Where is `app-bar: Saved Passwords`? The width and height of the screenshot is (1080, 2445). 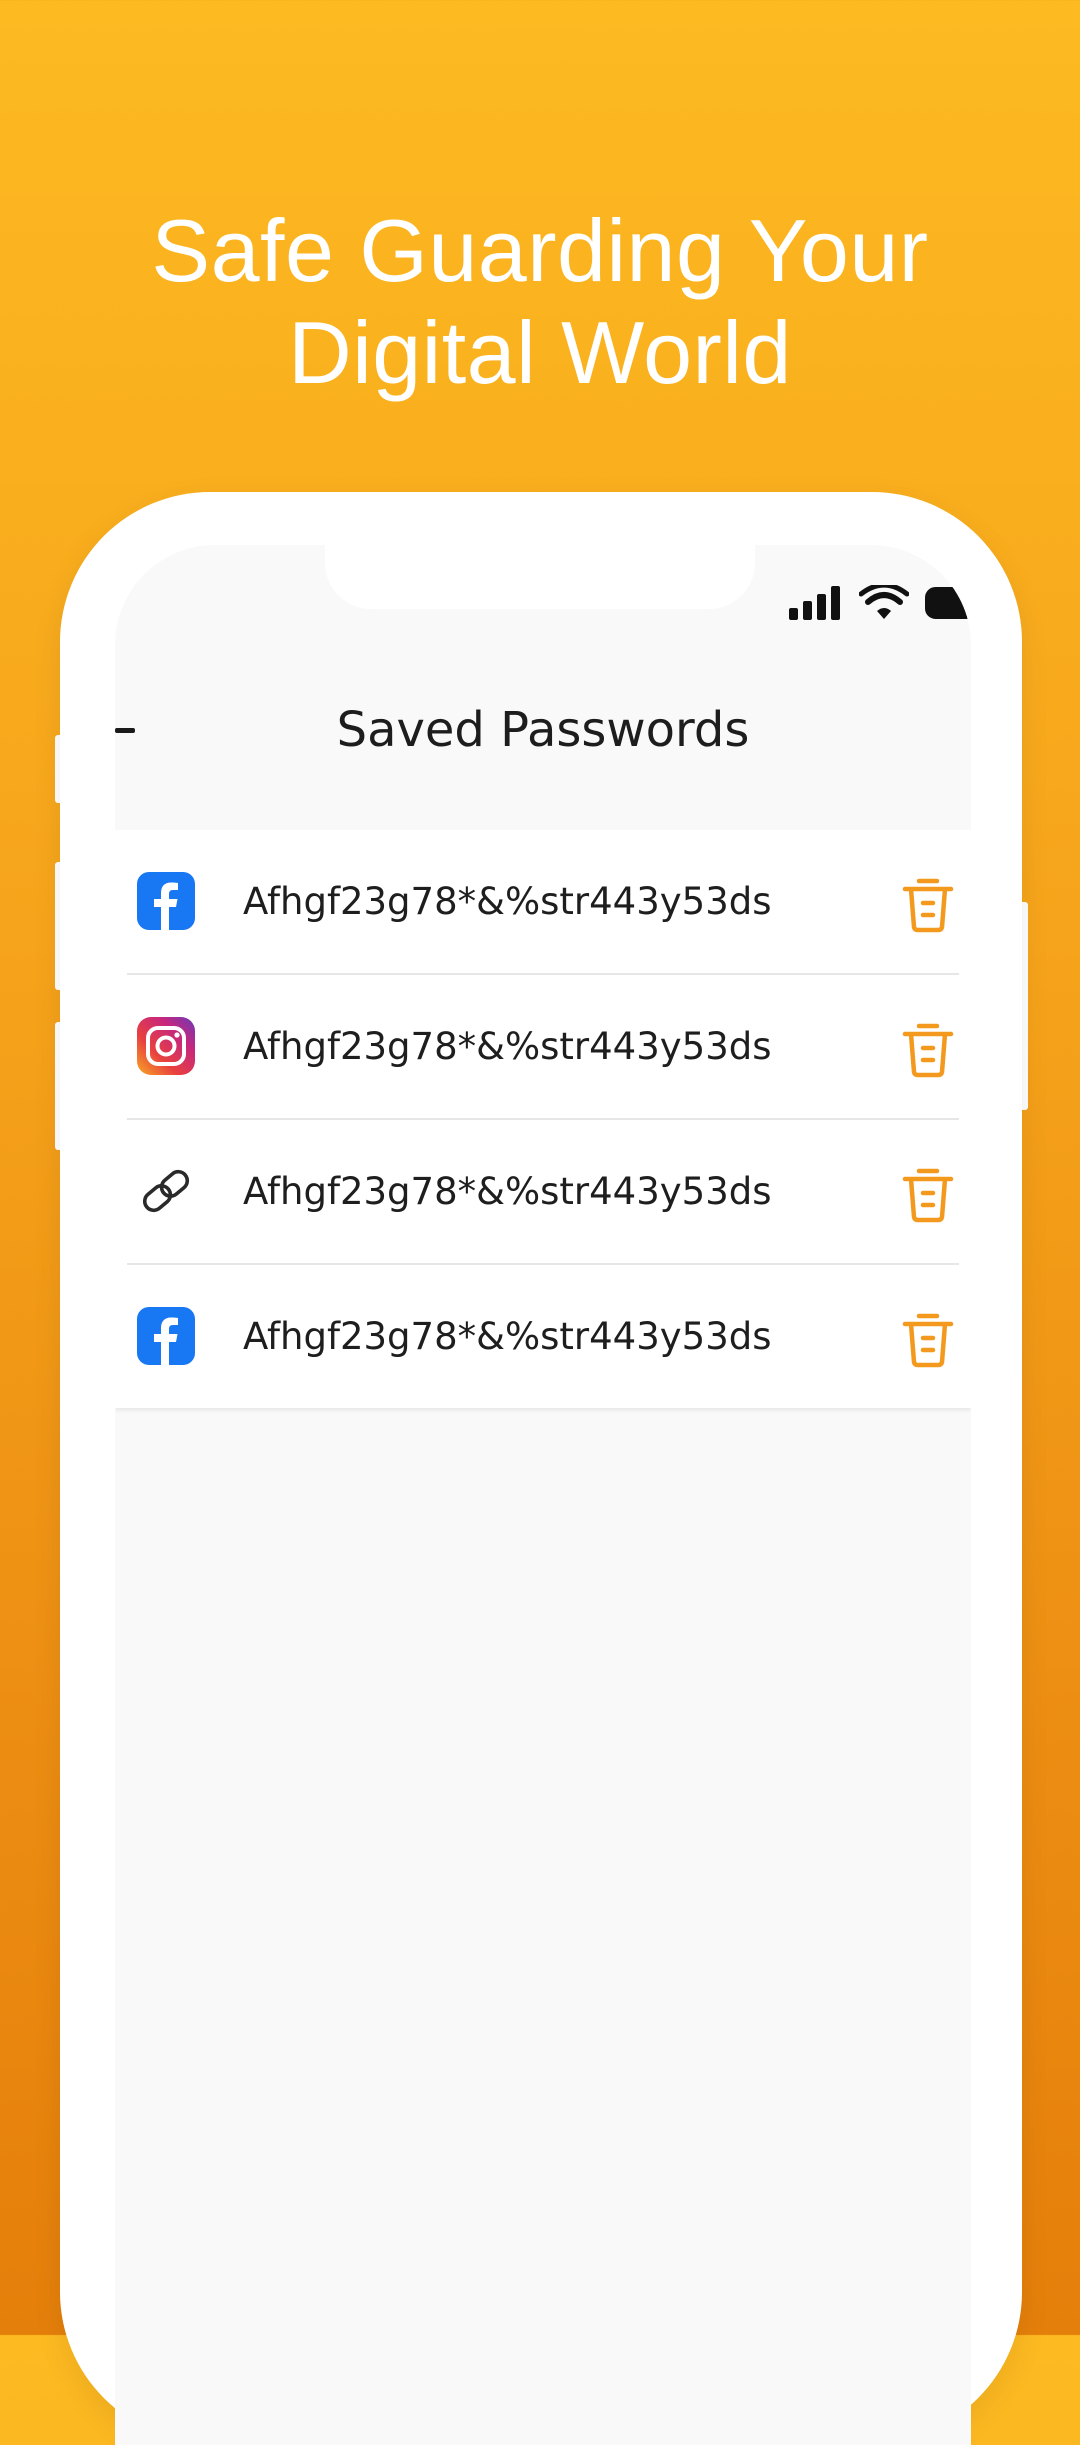
app-bar: Saved Passwords is located at coordinates (543, 730).